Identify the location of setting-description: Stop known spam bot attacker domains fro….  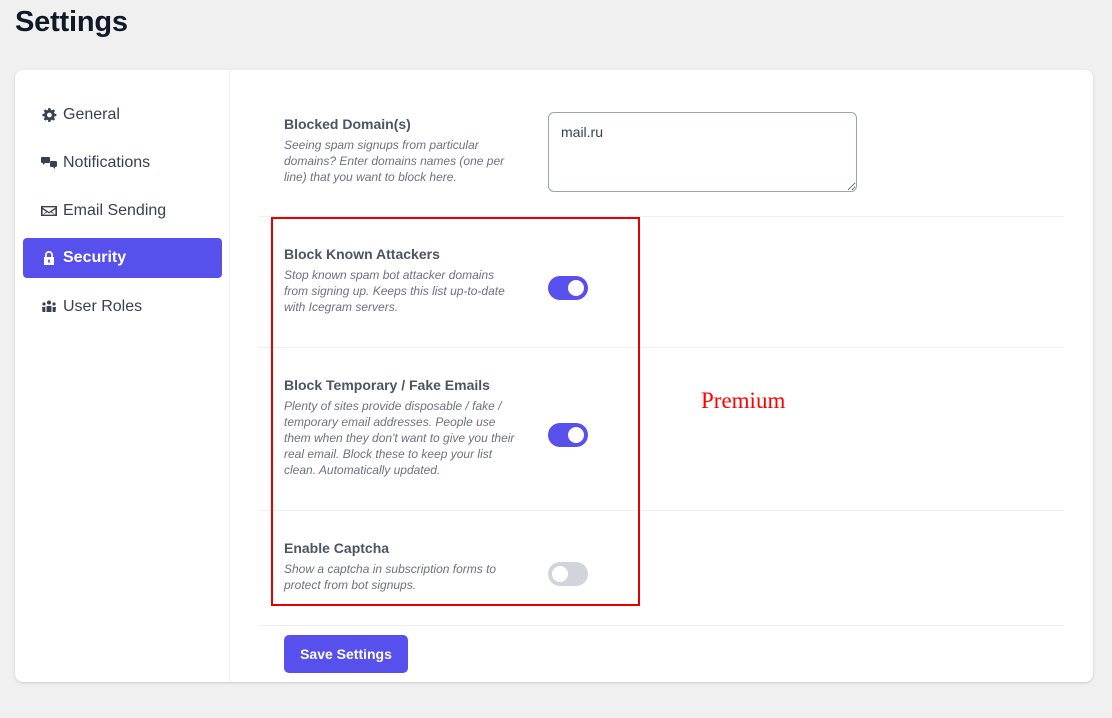
(394, 291).